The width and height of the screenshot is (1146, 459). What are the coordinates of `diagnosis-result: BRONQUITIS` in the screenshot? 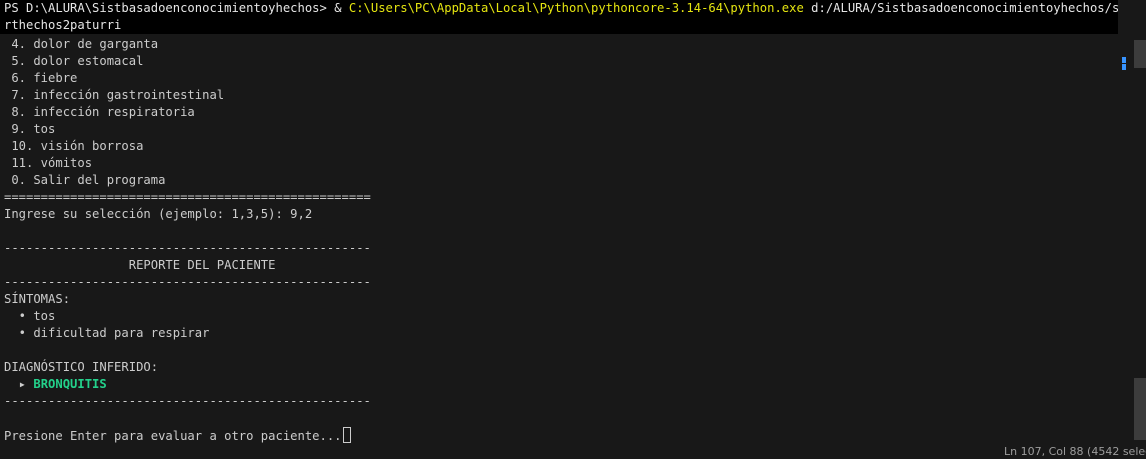 It's located at (70, 384).